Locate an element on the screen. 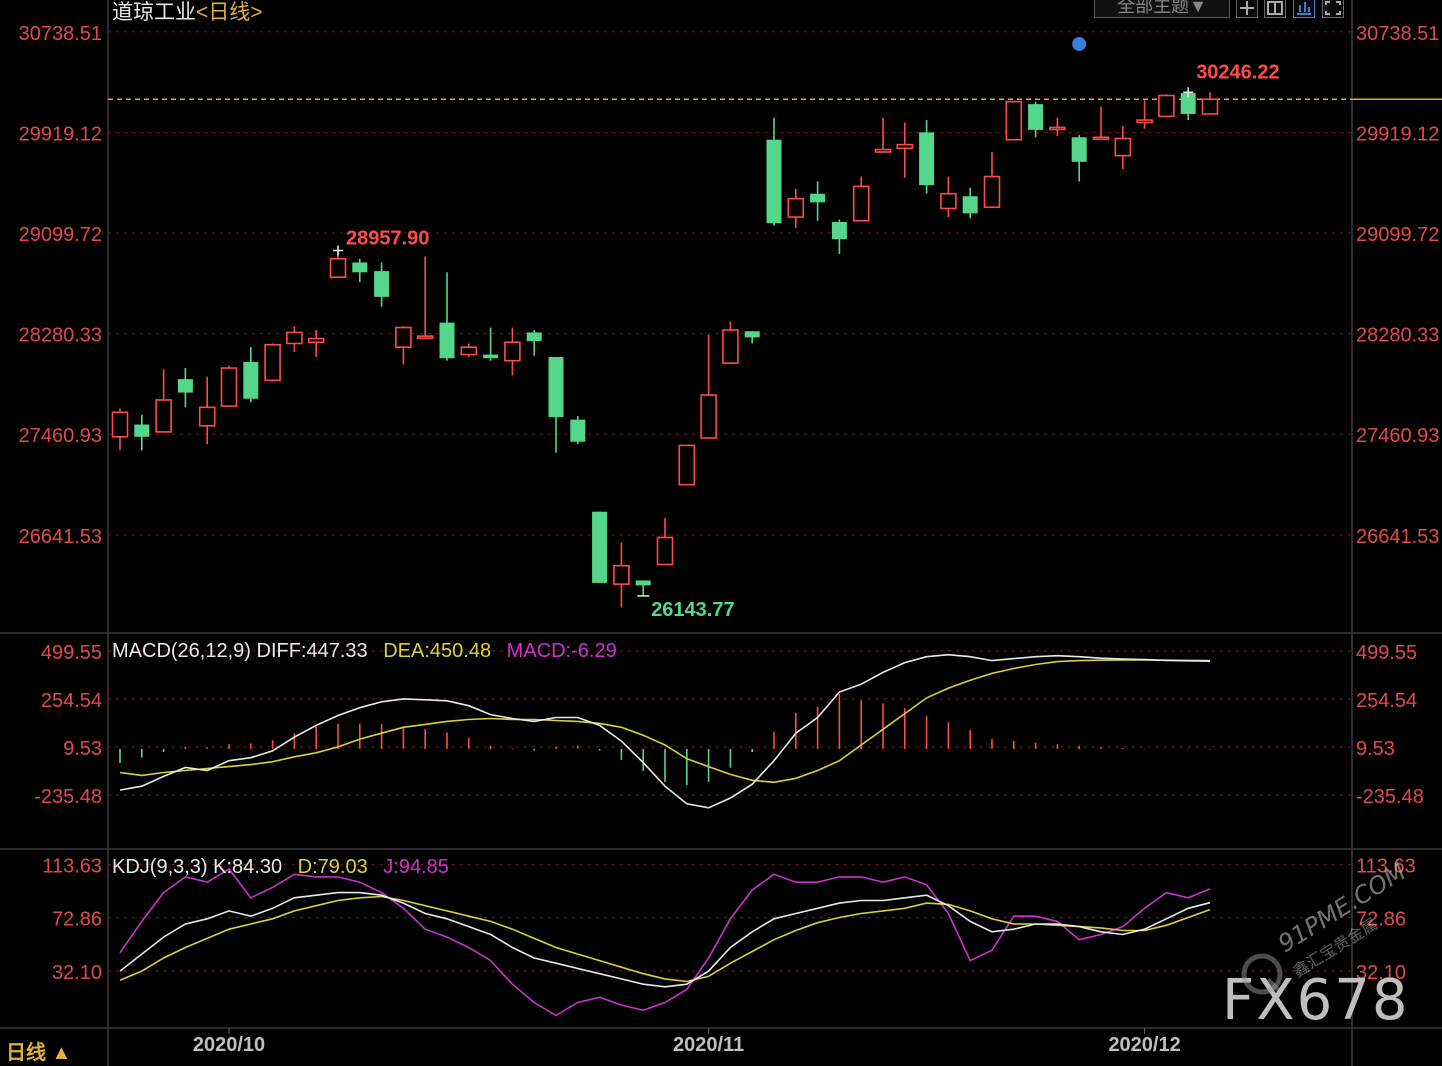  price-y-tick-right: 29919.12 is located at coordinates (1397, 134).